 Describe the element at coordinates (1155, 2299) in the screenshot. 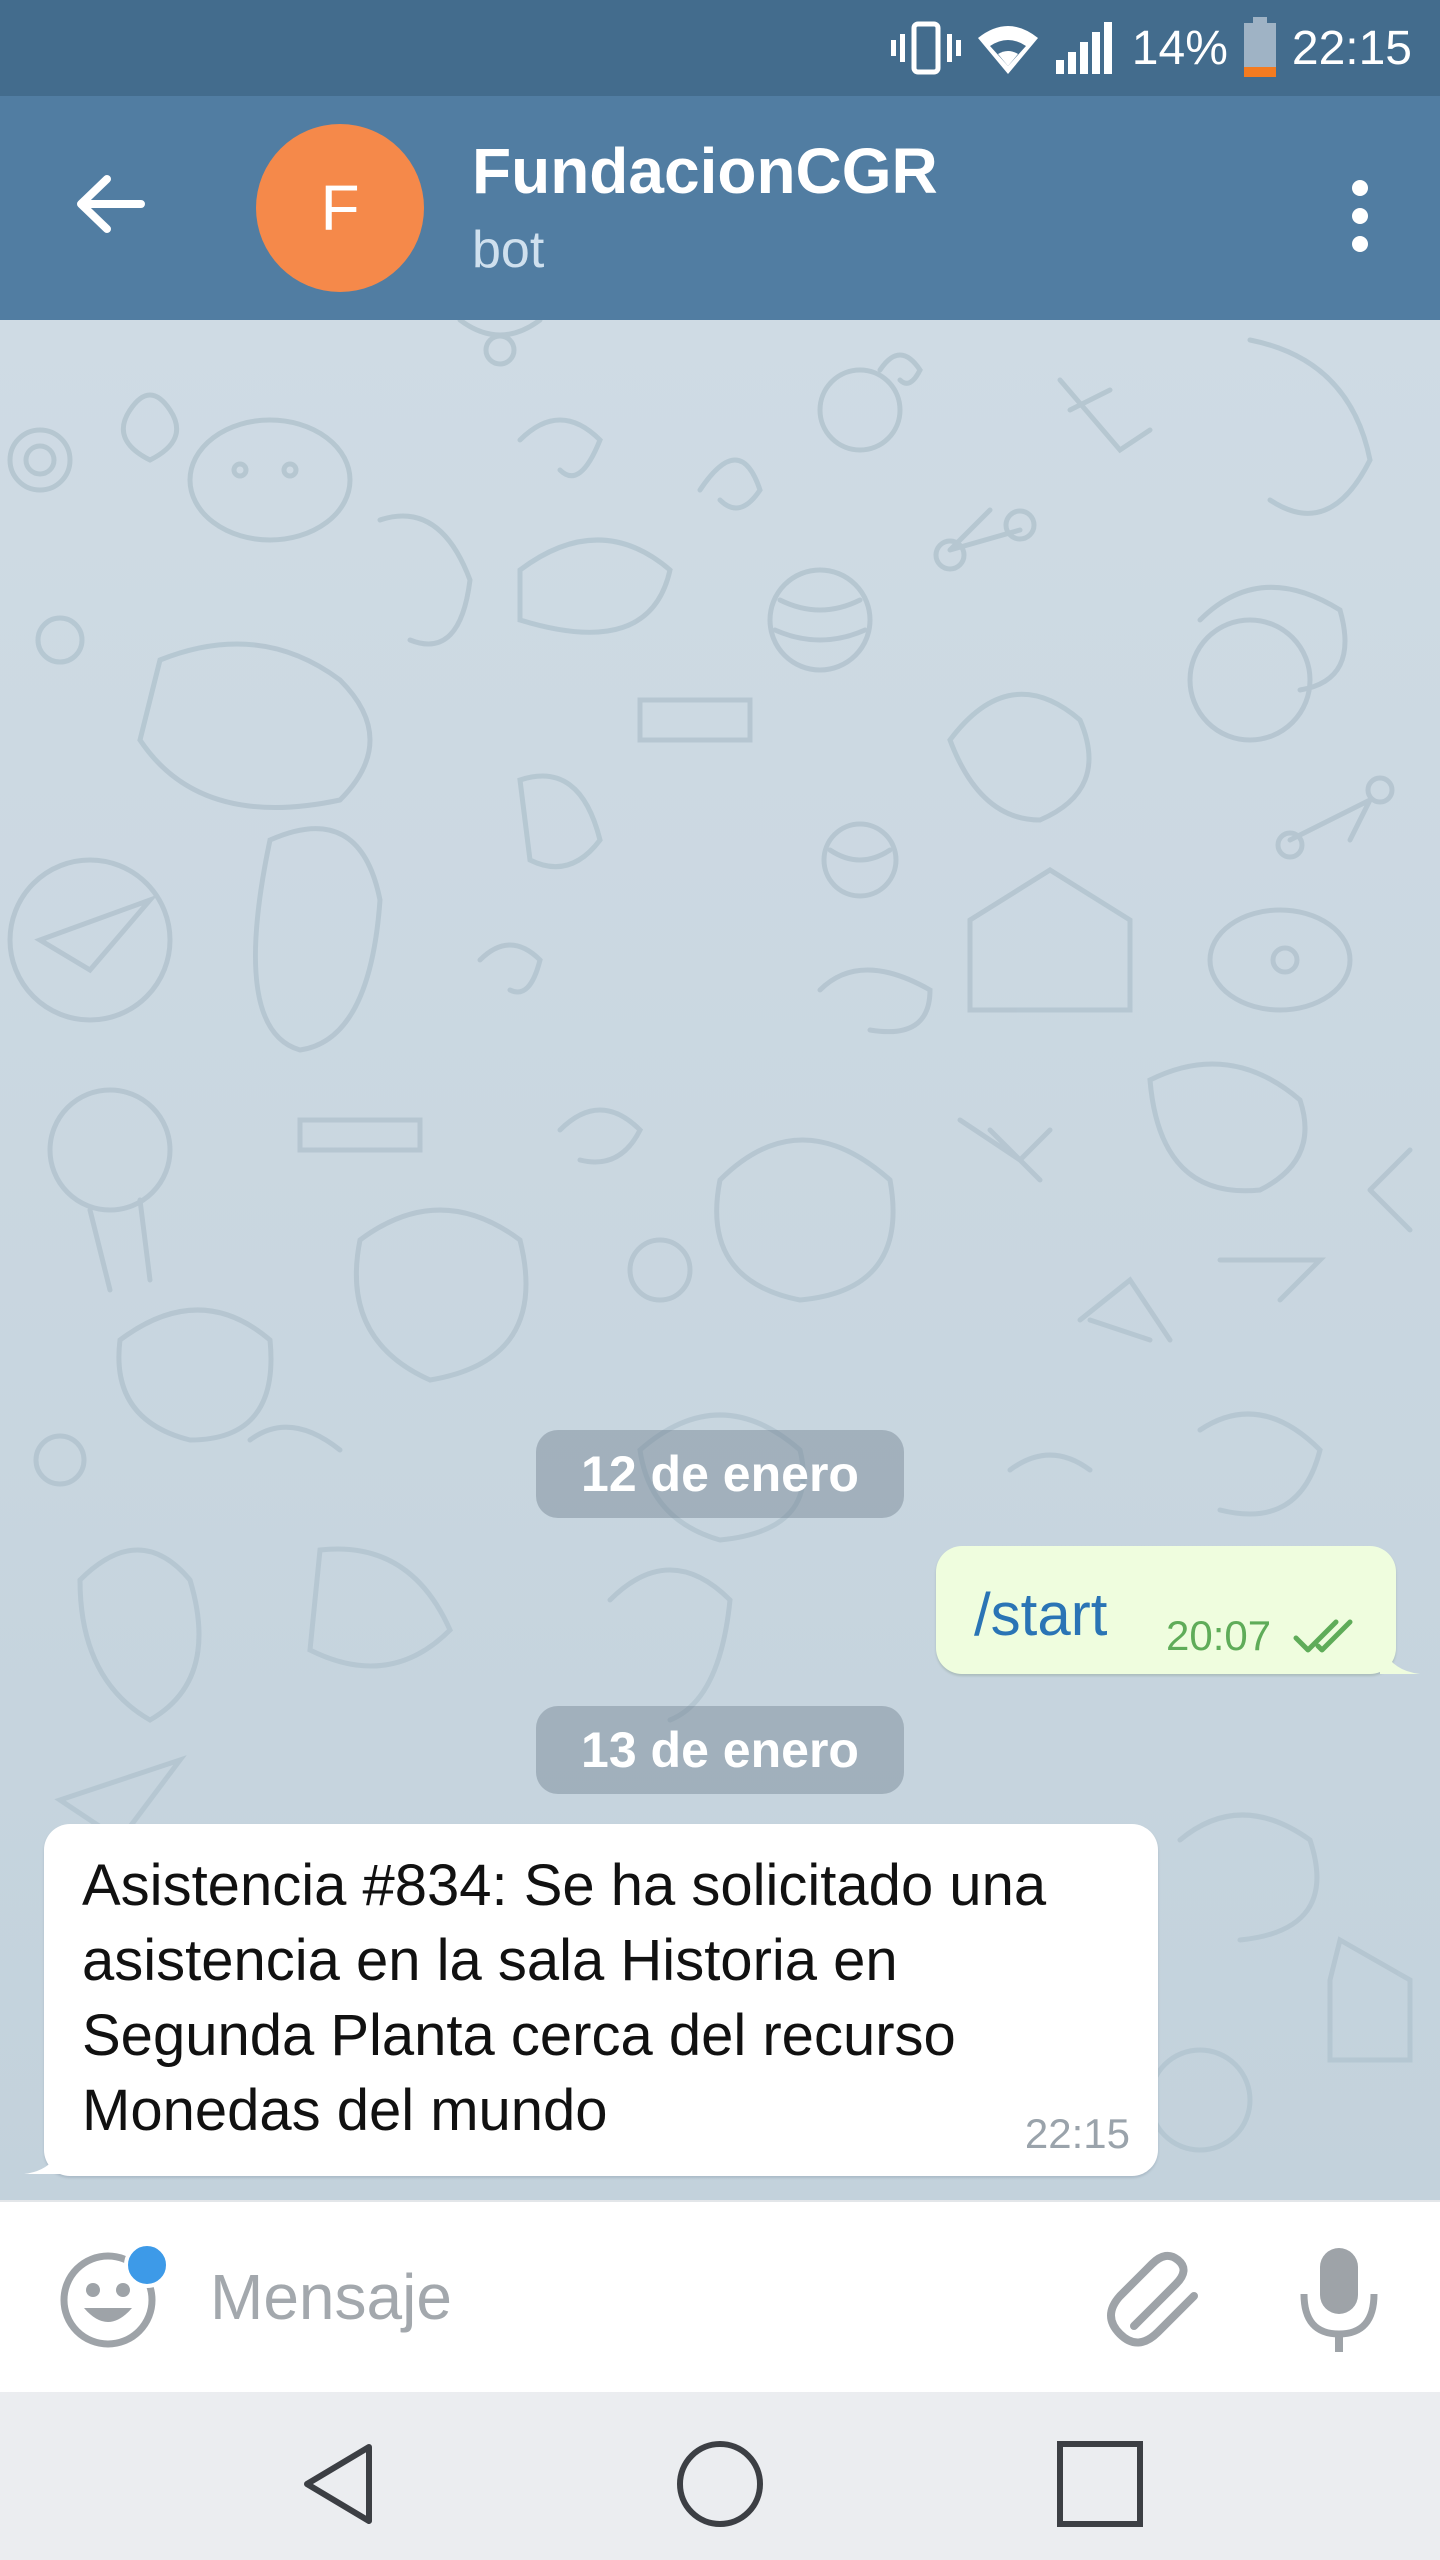

I see `attach-icon` at that location.